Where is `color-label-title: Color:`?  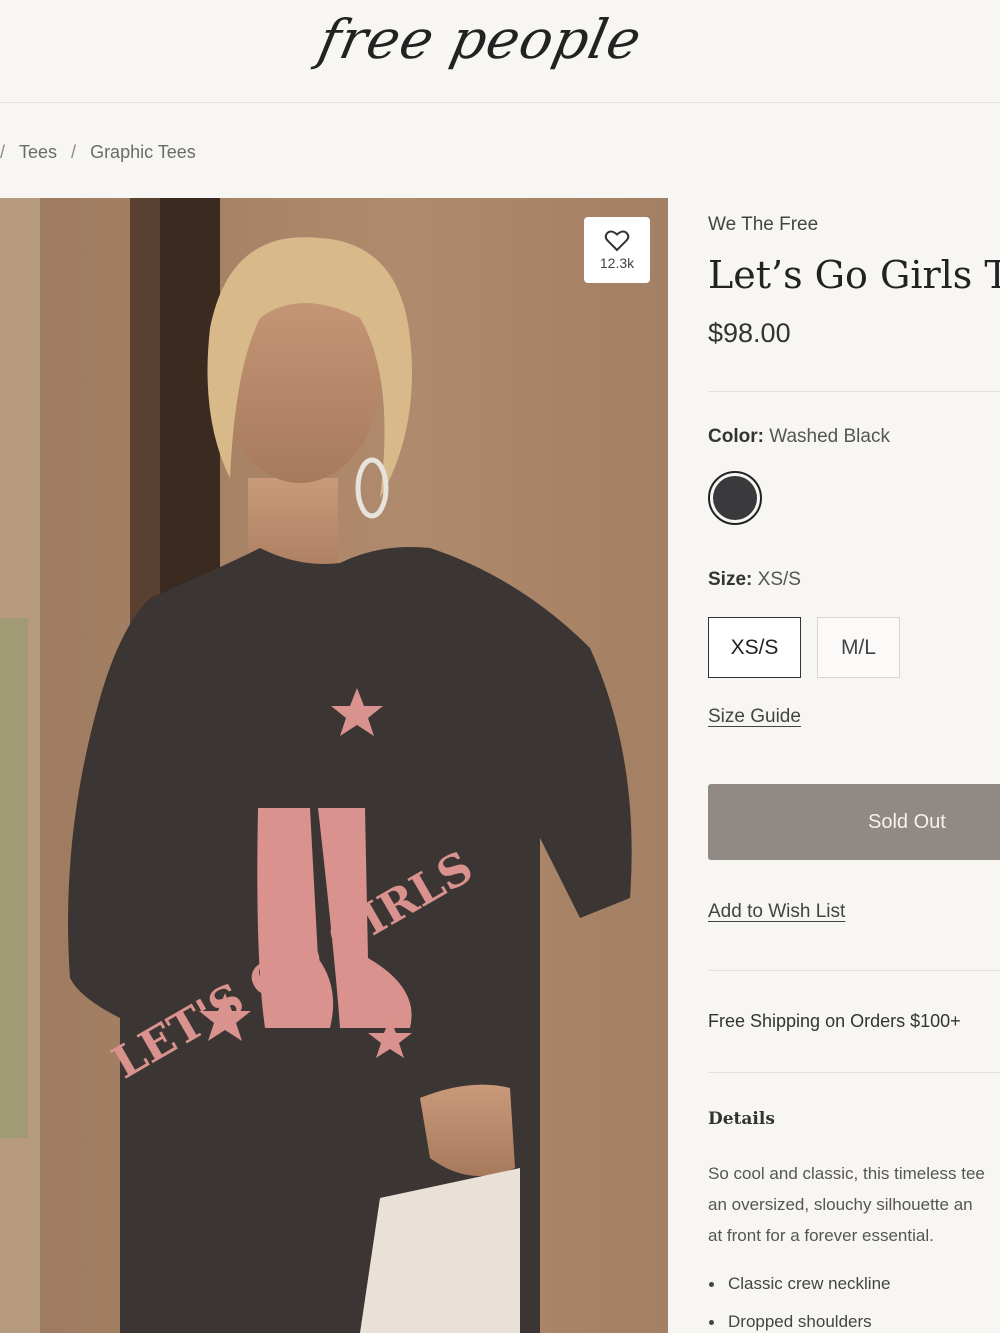 color-label-title: Color: is located at coordinates (736, 436).